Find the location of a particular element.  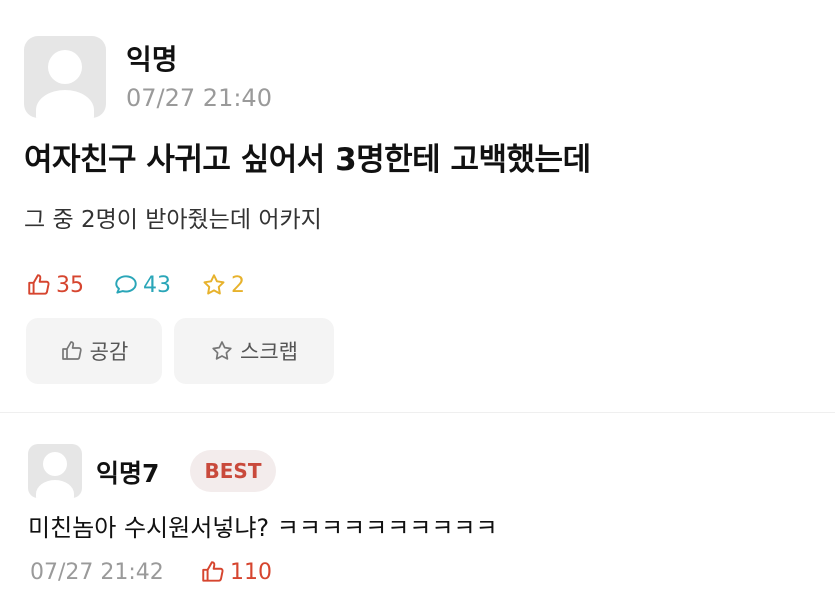

like-button-label: 공감 is located at coordinates (109, 352).